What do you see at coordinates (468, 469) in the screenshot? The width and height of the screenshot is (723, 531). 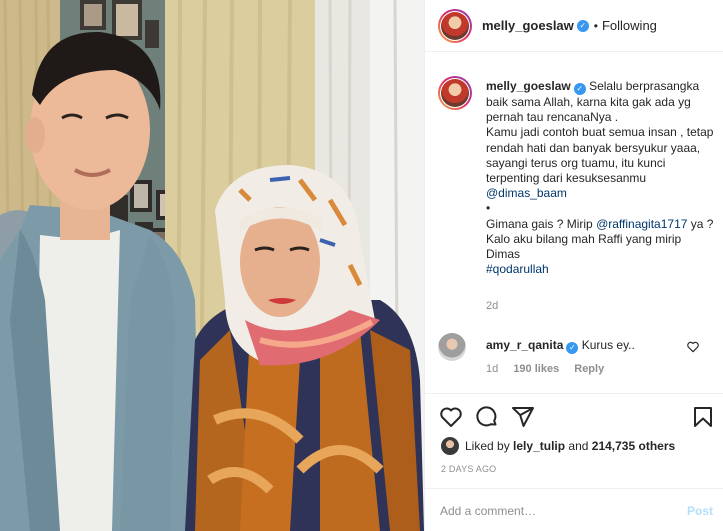 I see `post-date: 2 DAYS AGO` at bounding box center [468, 469].